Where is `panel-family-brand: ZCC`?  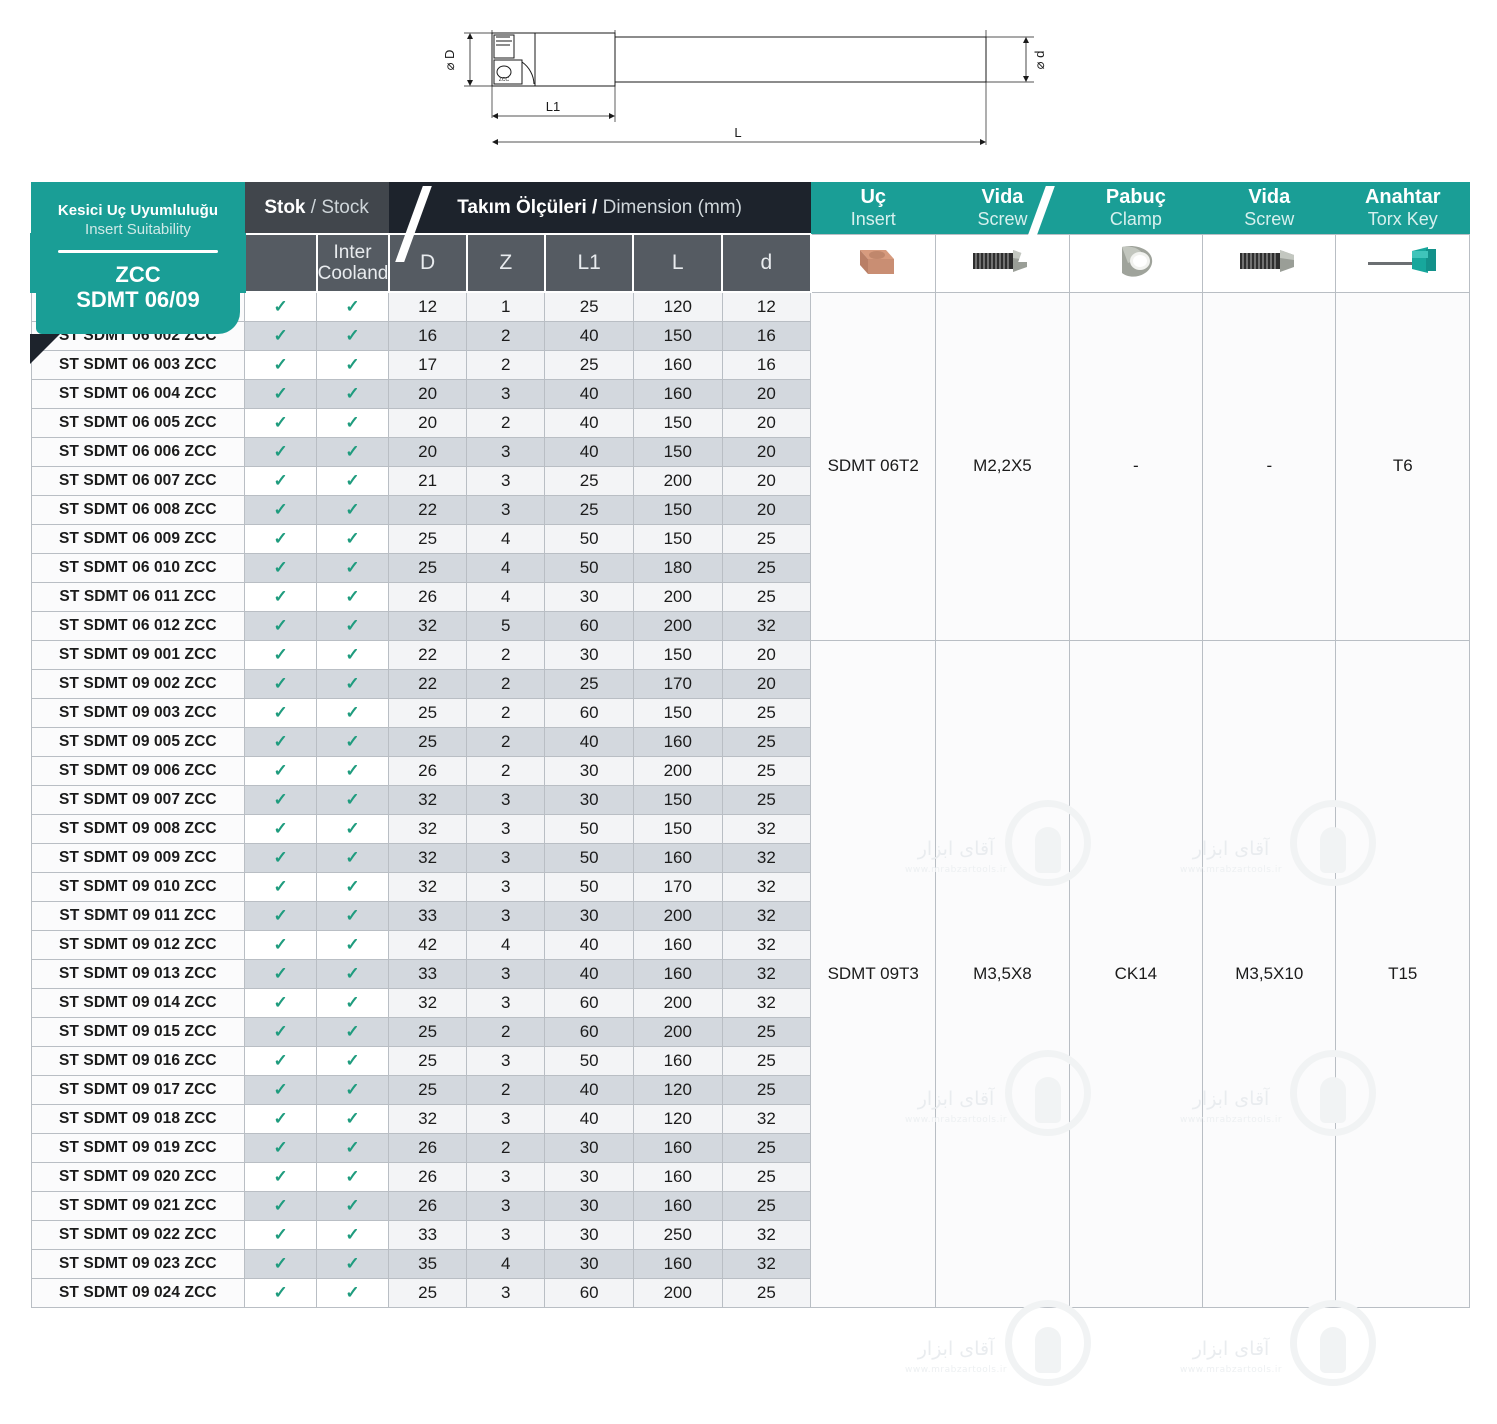 panel-family-brand: ZCC is located at coordinates (138, 274).